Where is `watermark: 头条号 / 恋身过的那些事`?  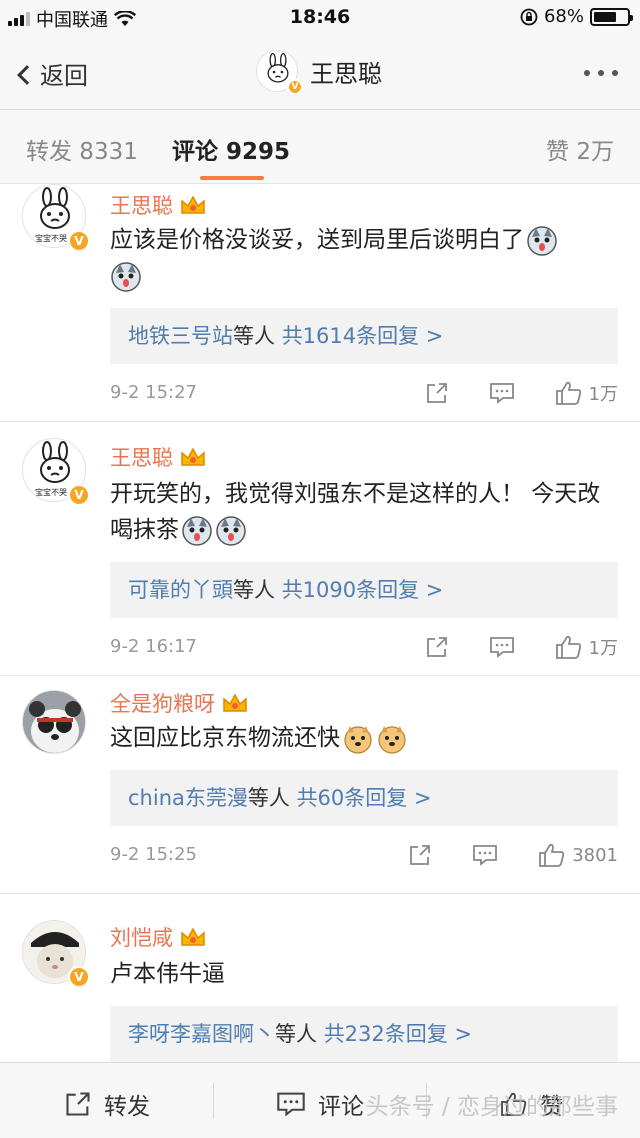 watermark: 头条号 / 恋身过的那些事 is located at coordinates (491, 1107).